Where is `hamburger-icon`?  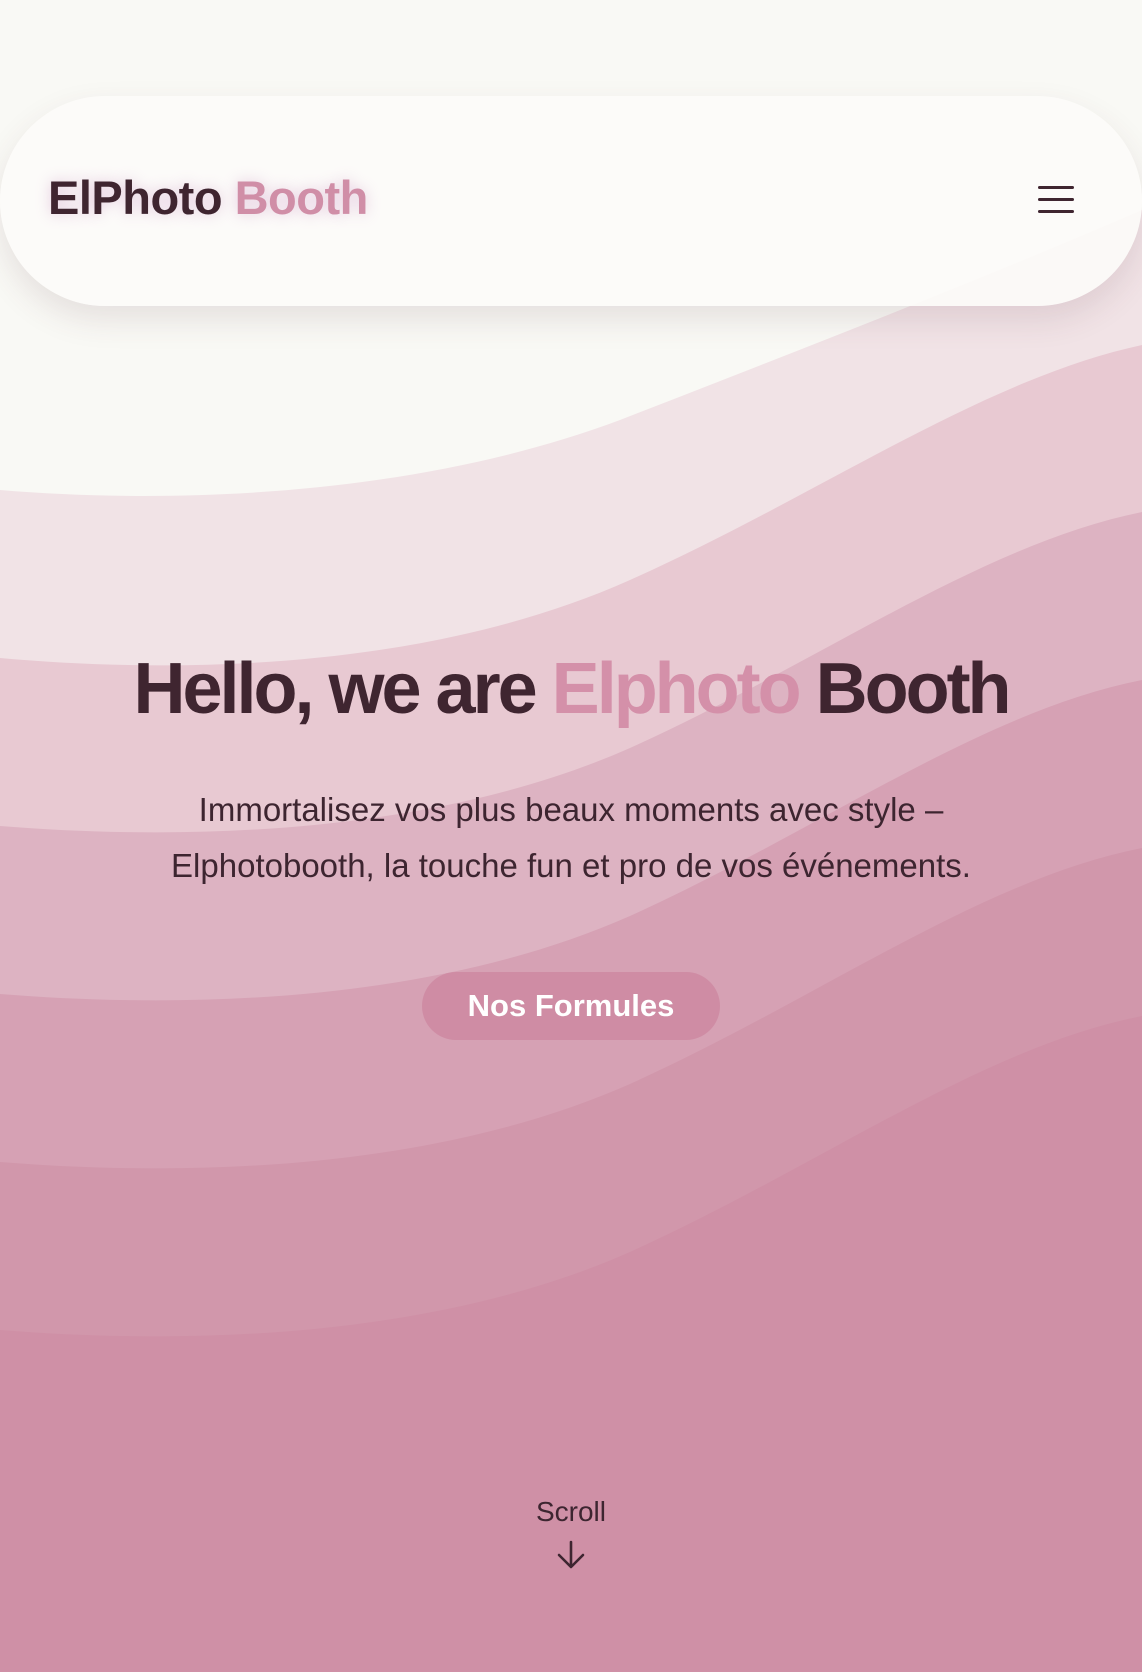
hamburger-icon is located at coordinates (1056, 199).